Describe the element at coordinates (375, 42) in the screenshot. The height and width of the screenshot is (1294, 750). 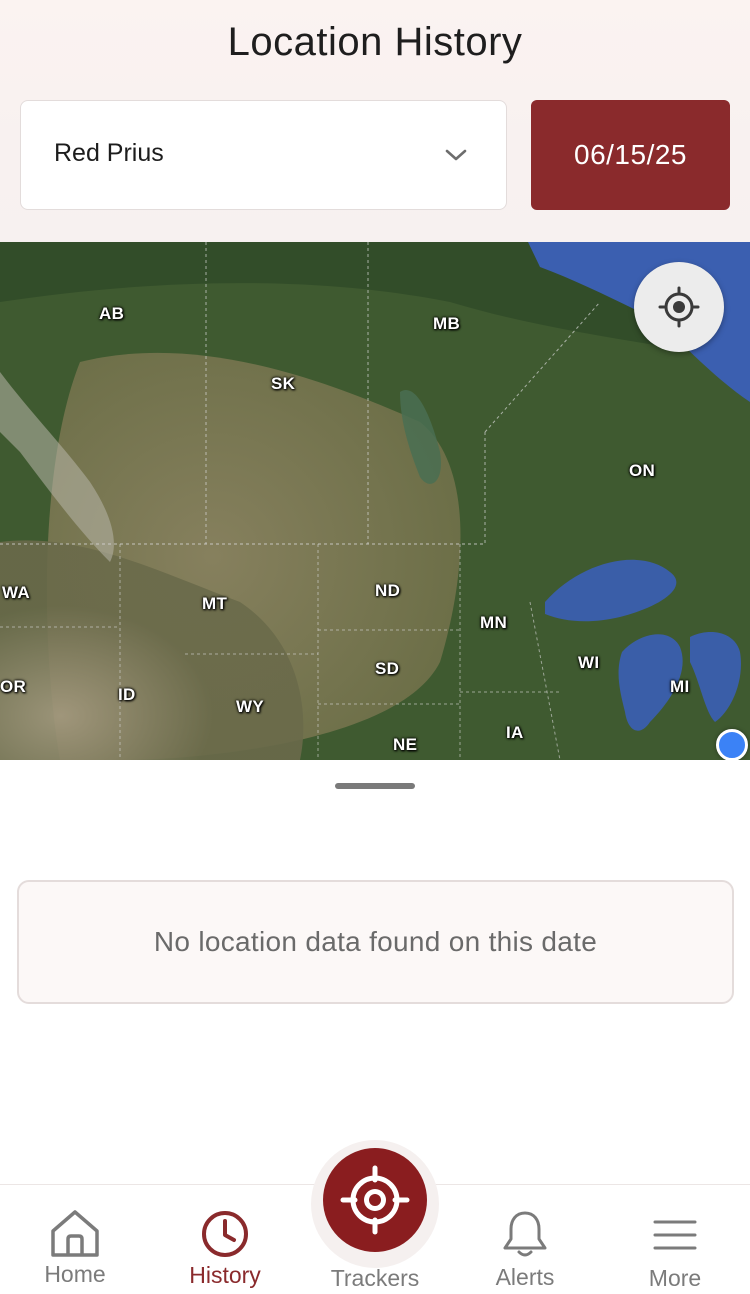
I see `page-title: Location History` at that location.